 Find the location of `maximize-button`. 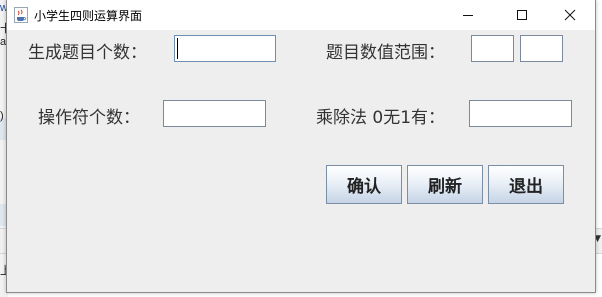

maximize-button is located at coordinates (522, 15).